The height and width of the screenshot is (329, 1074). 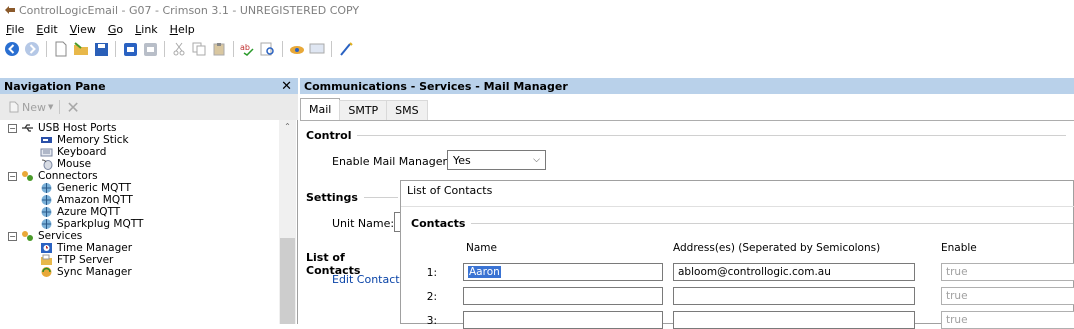 What do you see at coordinates (563, 272) in the screenshot?
I see `contact-name-input: Aaron` at bounding box center [563, 272].